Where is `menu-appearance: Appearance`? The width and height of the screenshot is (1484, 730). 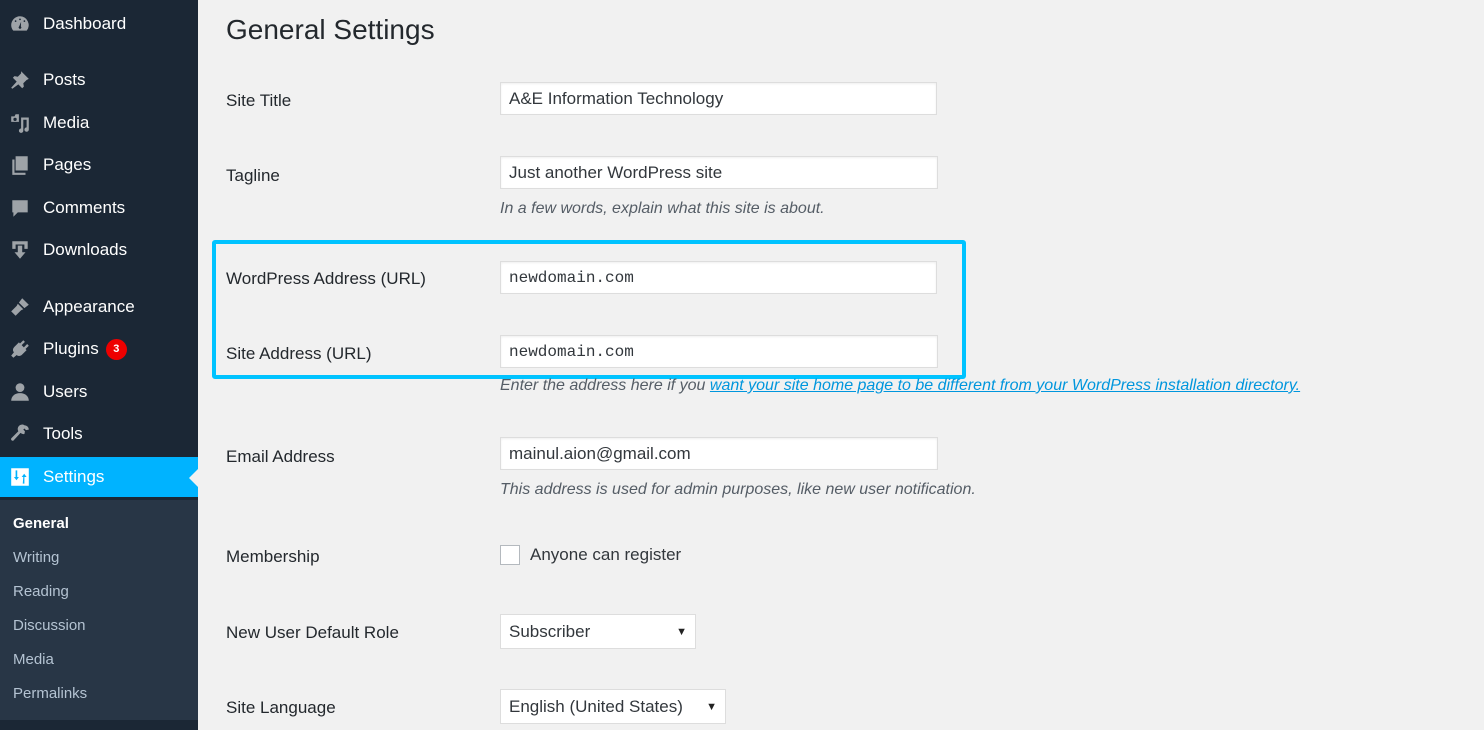 menu-appearance: Appearance is located at coordinates (99, 307).